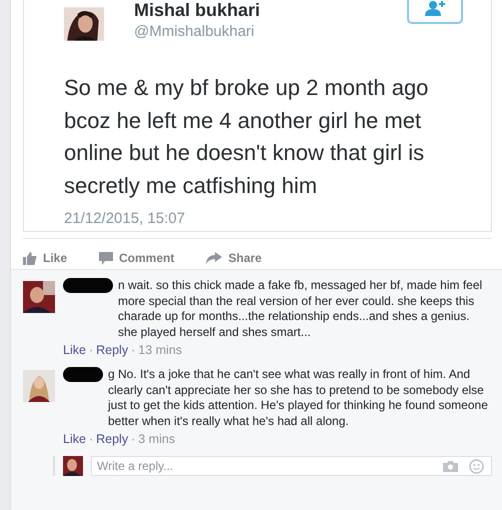 The height and width of the screenshot is (510, 502). What do you see at coordinates (125, 218) in the screenshot?
I see `tweet-timestamp: 21/12/2015, 15:07` at bounding box center [125, 218].